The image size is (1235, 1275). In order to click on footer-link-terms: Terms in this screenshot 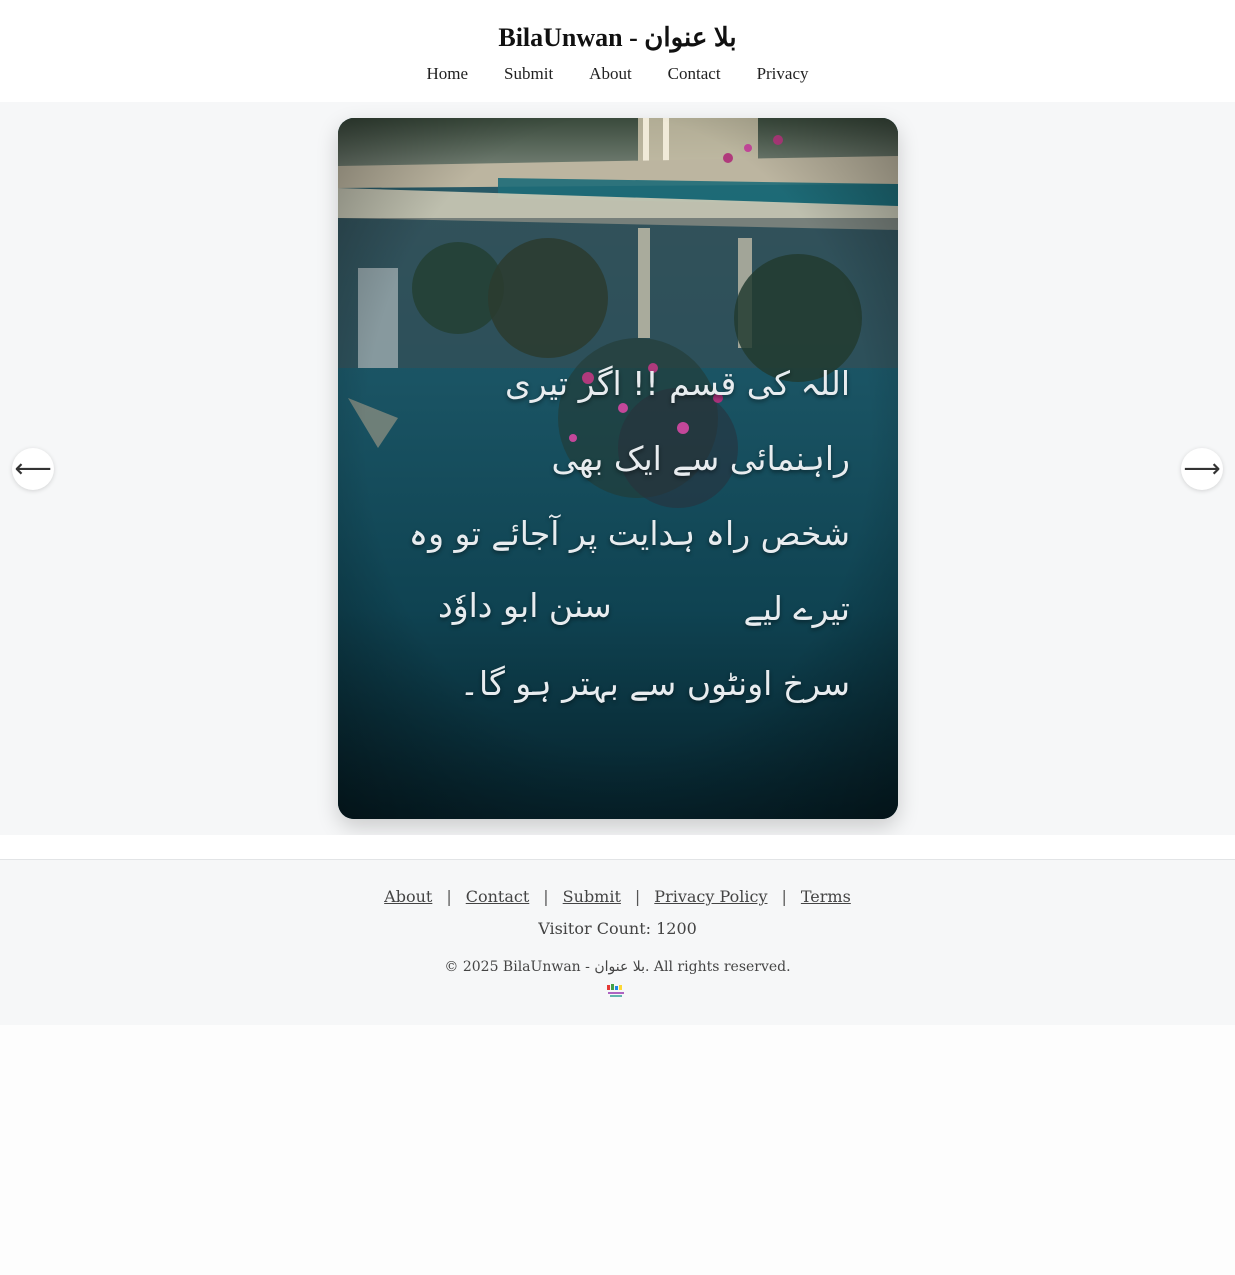, I will do `click(826, 897)`.